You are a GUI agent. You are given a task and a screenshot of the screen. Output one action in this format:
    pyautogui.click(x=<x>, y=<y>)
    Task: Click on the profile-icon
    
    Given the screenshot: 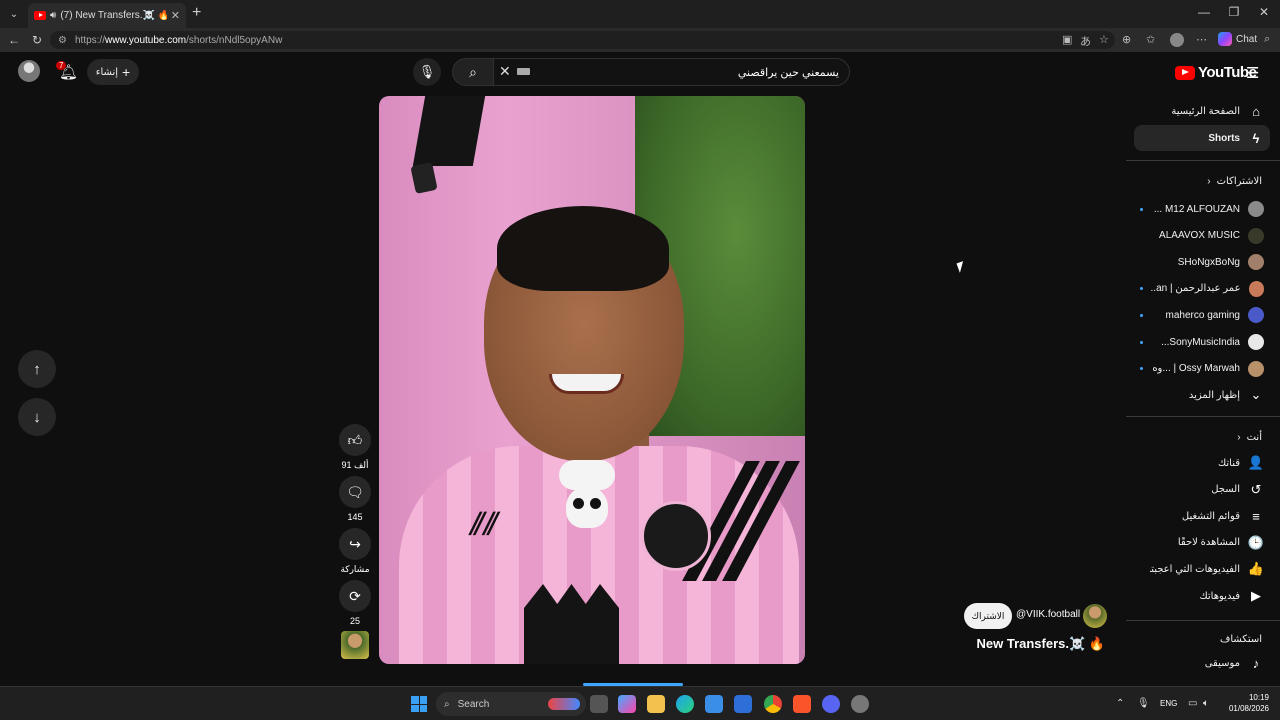 What is the action you would take?
    pyautogui.click(x=1177, y=40)
    